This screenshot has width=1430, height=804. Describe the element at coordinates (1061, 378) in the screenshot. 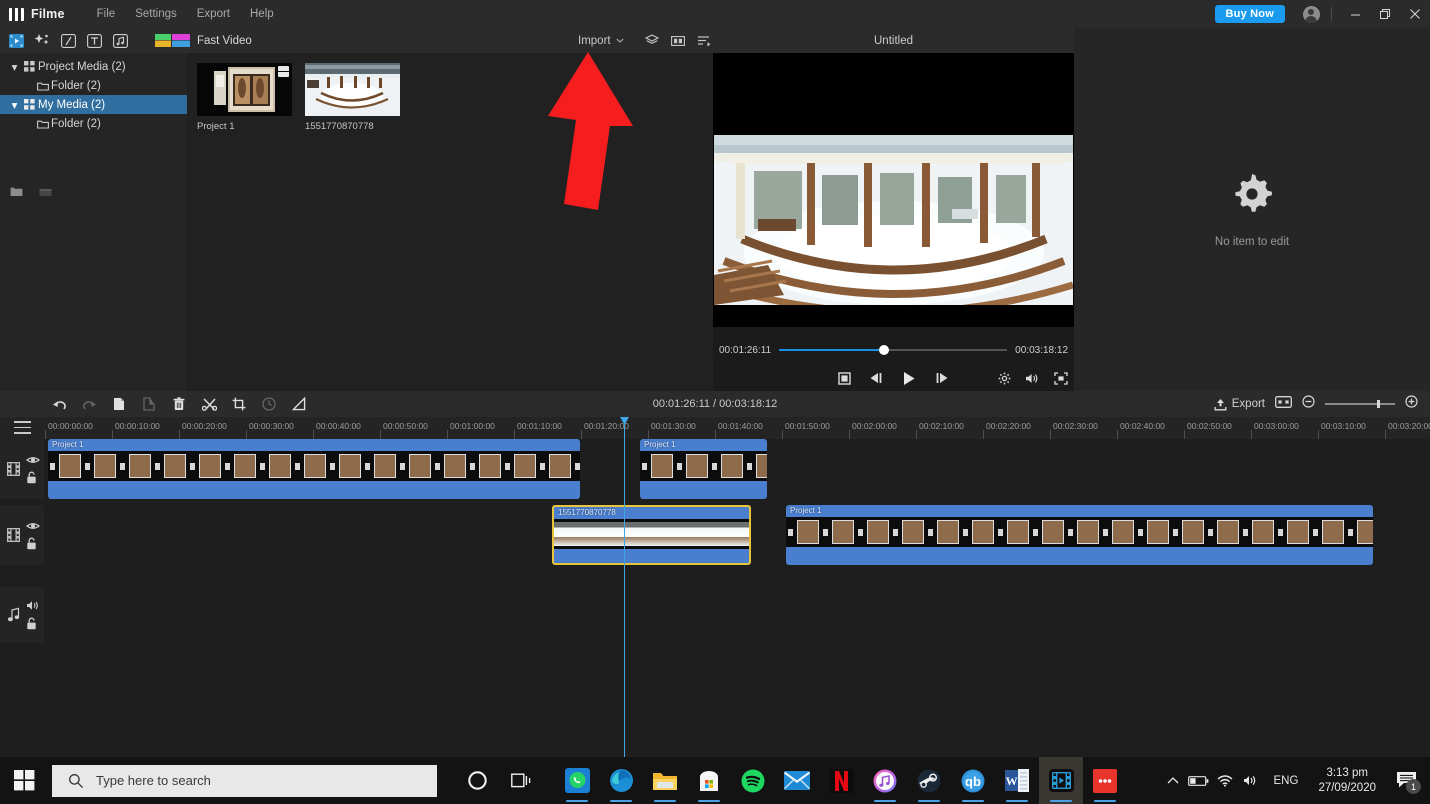

I see `fullscreen-icon` at that location.